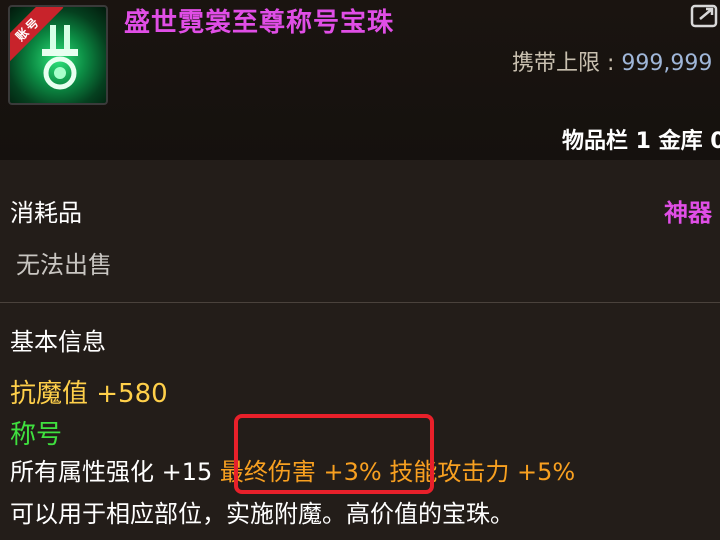 This screenshot has height=540, width=720. Describe the element at coordinates (360, 302) in the screenshot. I see `divider` at that location.